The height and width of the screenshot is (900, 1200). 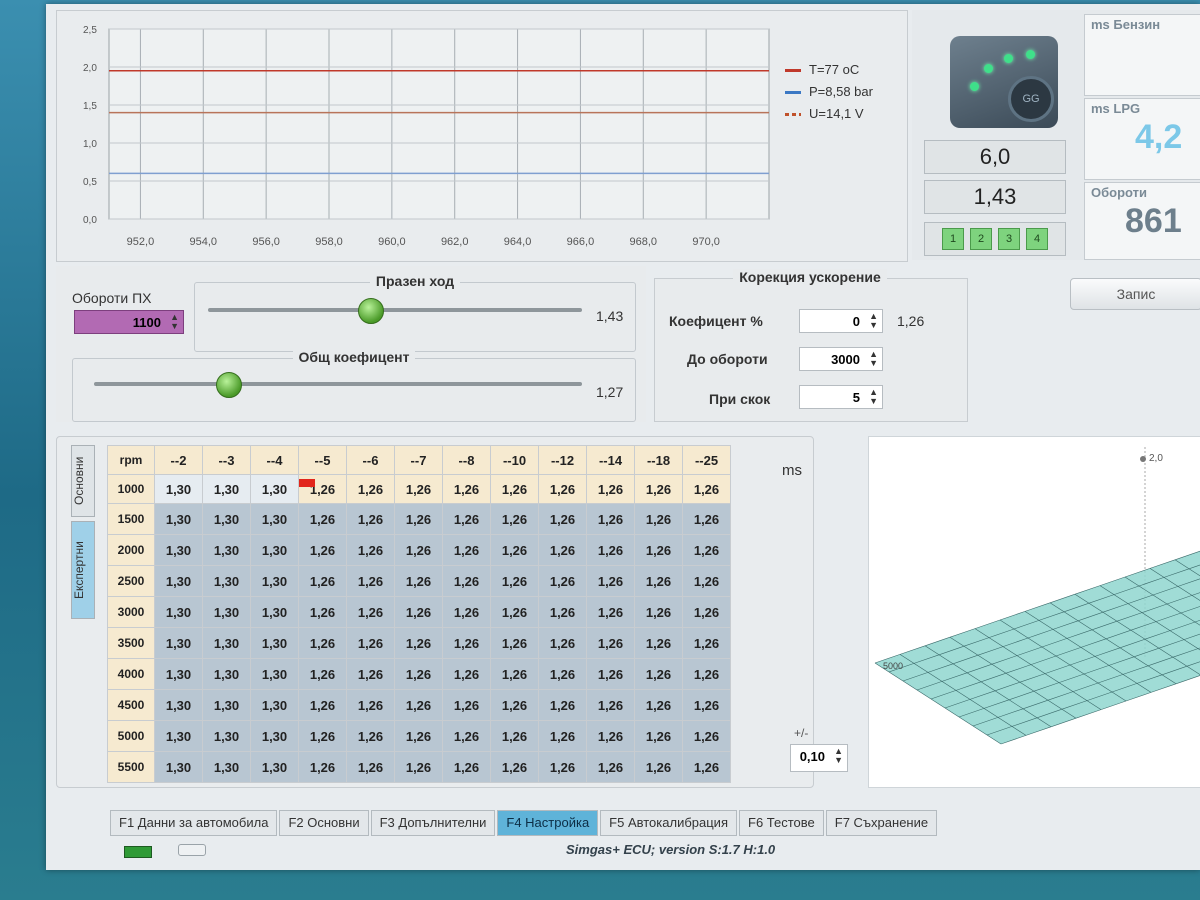 I want to click on column-header: --8, so click(x=466, y=460).